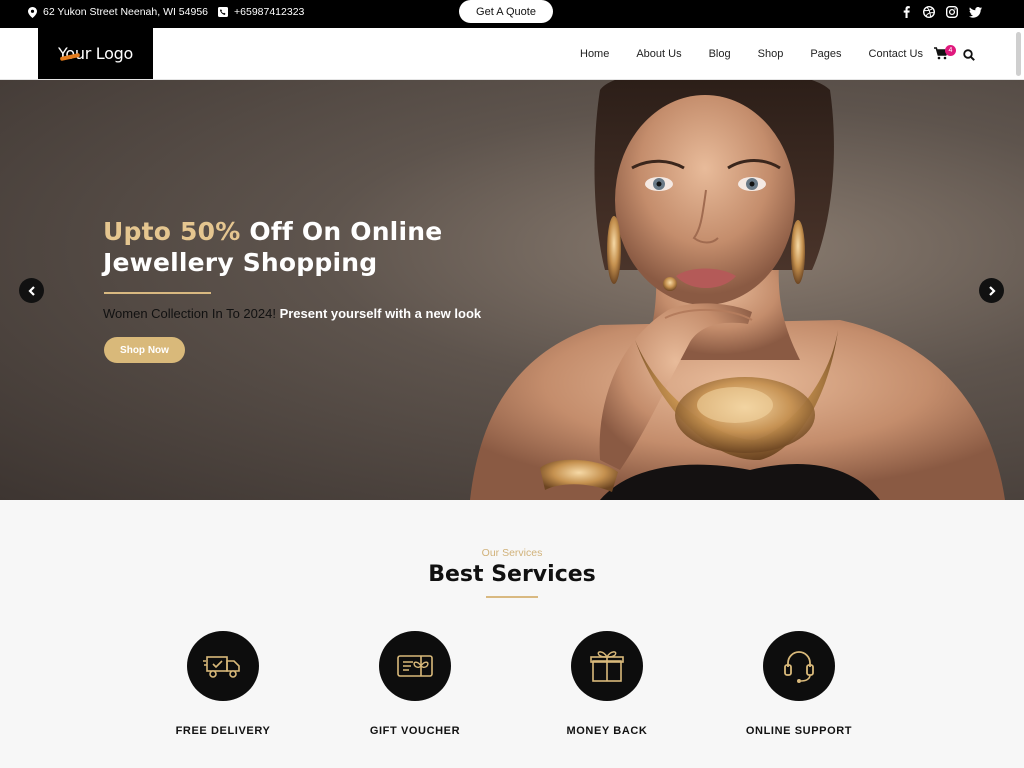 The height and width of the screenshot is (768, 1024). I want to click on facebook-icon, so click(906, 12).